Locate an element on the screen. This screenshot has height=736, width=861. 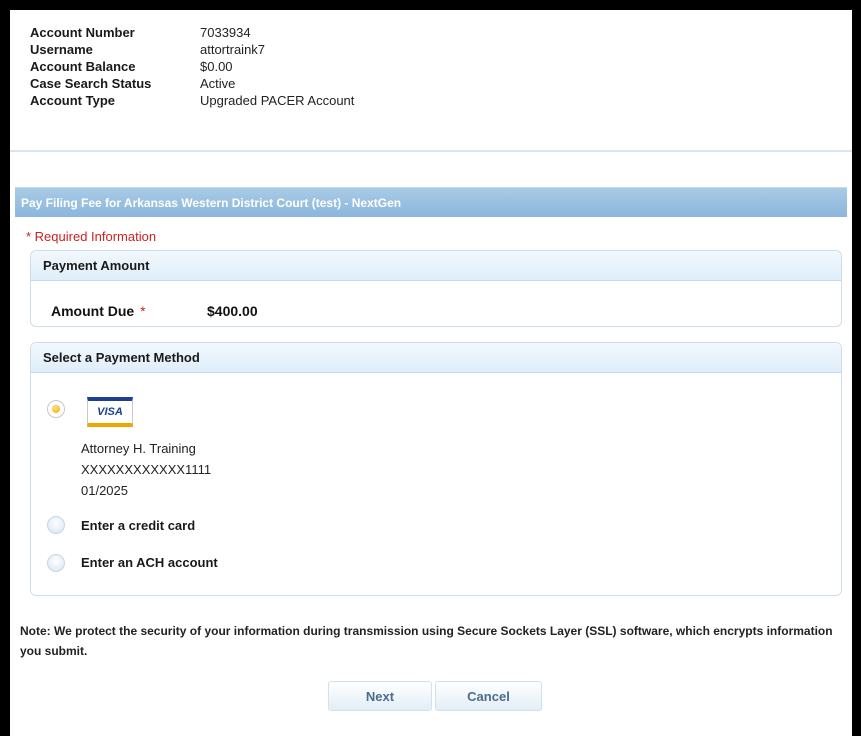
payment-method-header: Select a Payment Method is located at coordinates (436, 358).